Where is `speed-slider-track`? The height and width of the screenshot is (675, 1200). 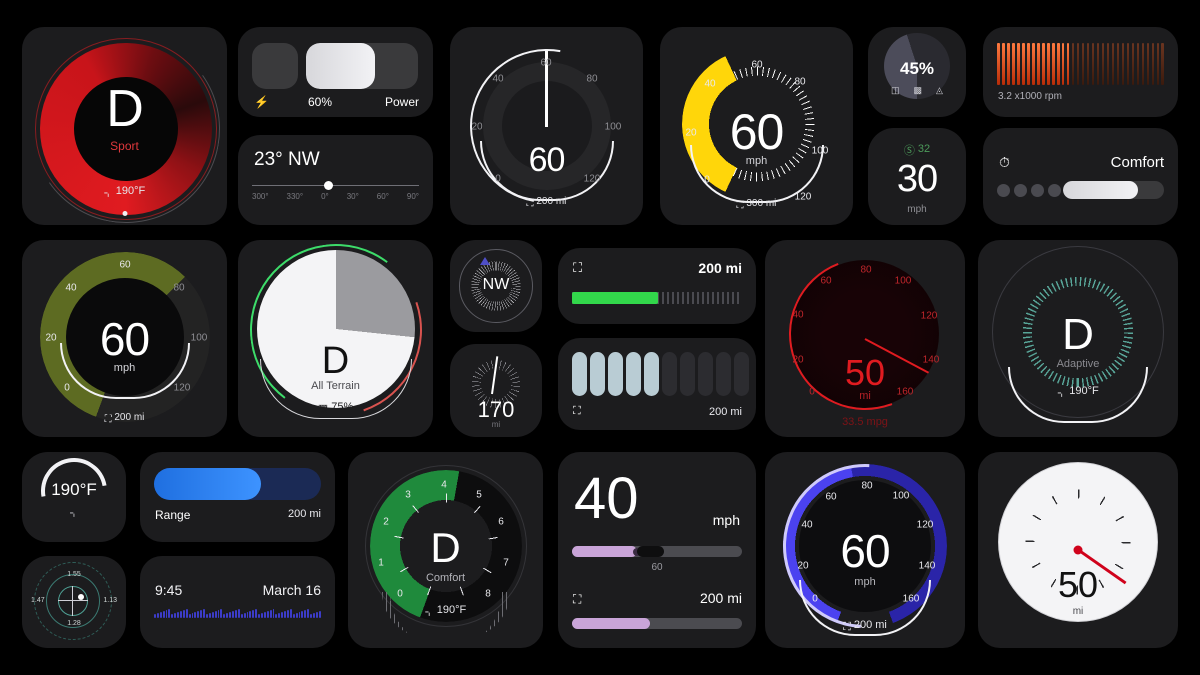
speed-slider-track is located at coordinates (657, 551).